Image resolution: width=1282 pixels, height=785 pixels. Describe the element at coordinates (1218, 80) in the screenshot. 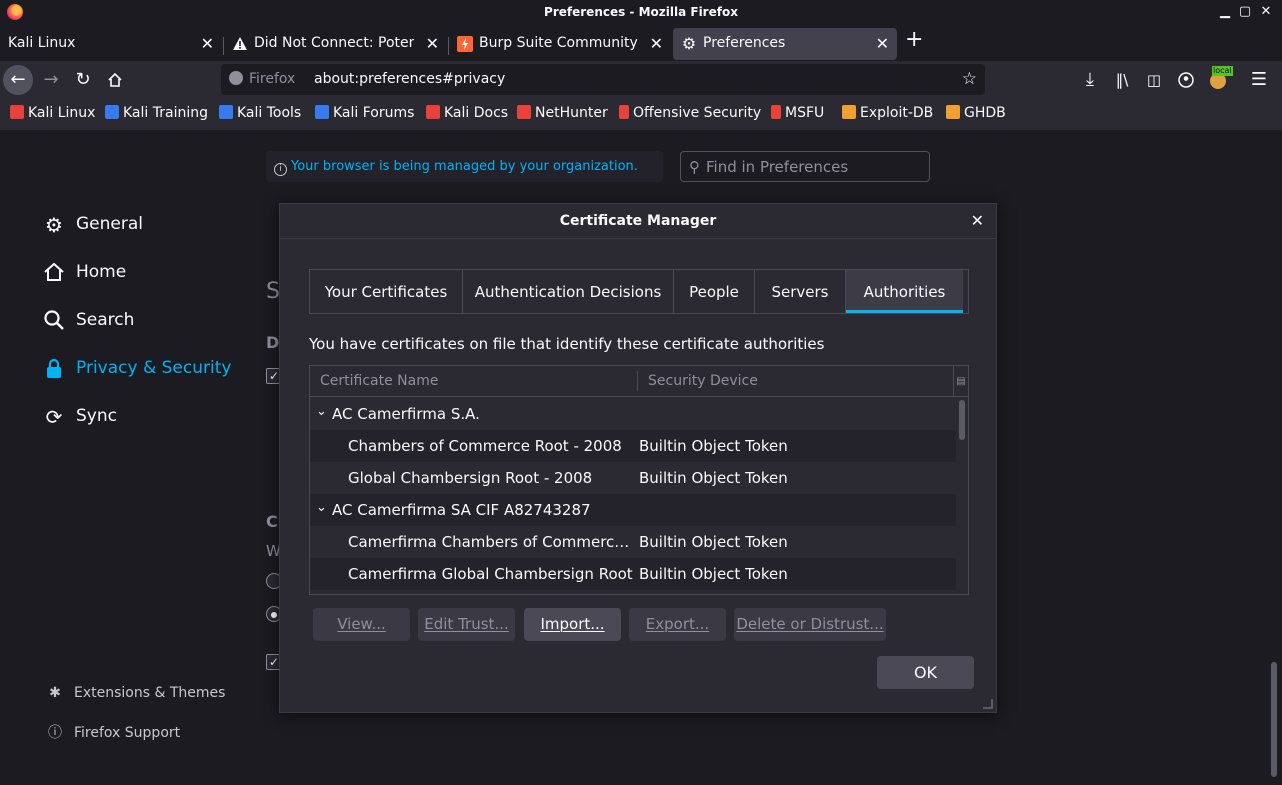

I see `foxyproxy-button: local` at that location.